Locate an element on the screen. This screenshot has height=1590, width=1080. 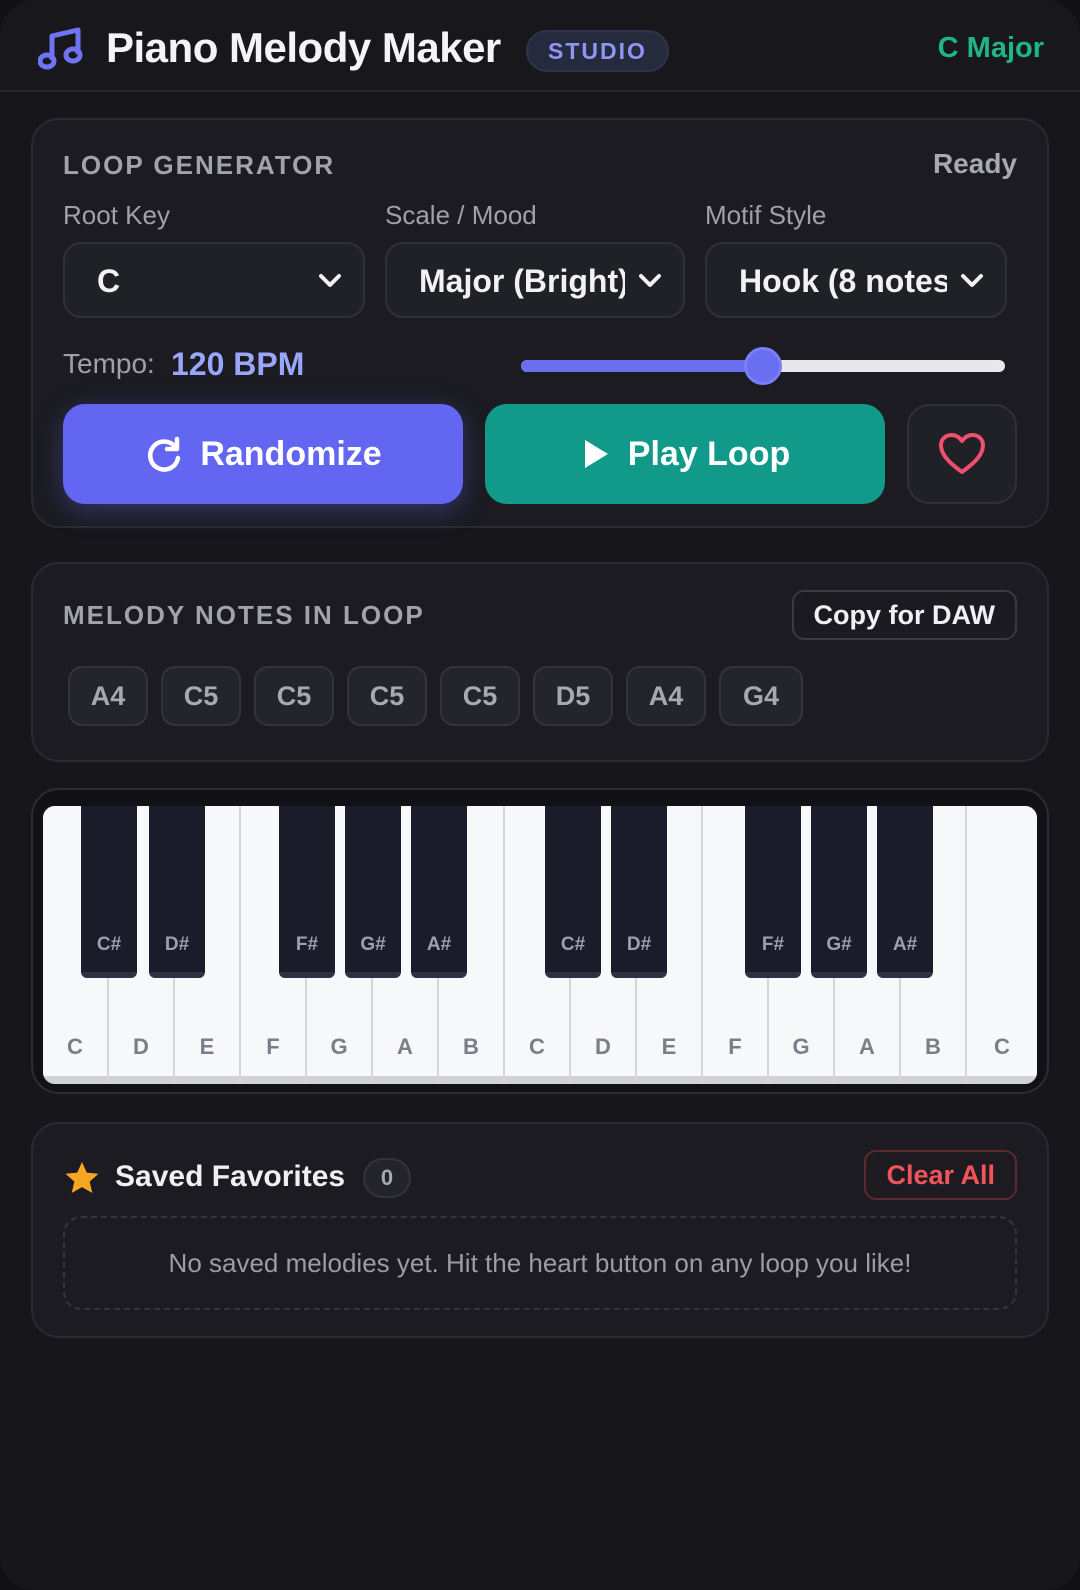
white-key-c: C is located at coordinates (1002, 945).